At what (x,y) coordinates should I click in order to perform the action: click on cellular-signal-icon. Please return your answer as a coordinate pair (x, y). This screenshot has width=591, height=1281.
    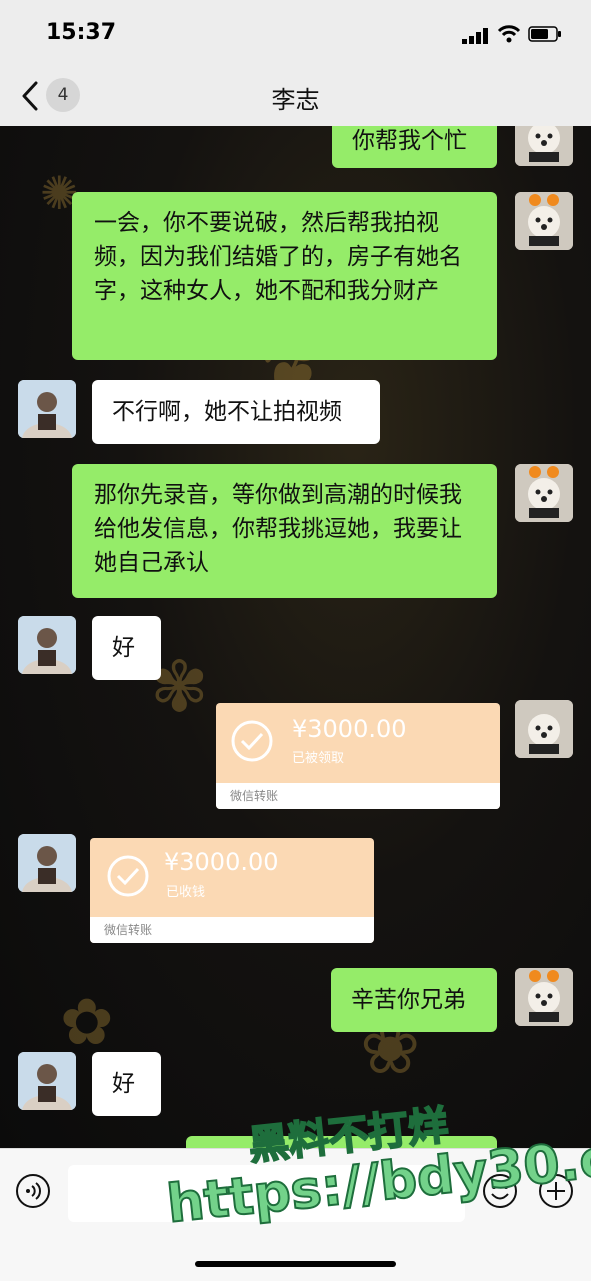
    Looking at the image, I should click on (475, 36).